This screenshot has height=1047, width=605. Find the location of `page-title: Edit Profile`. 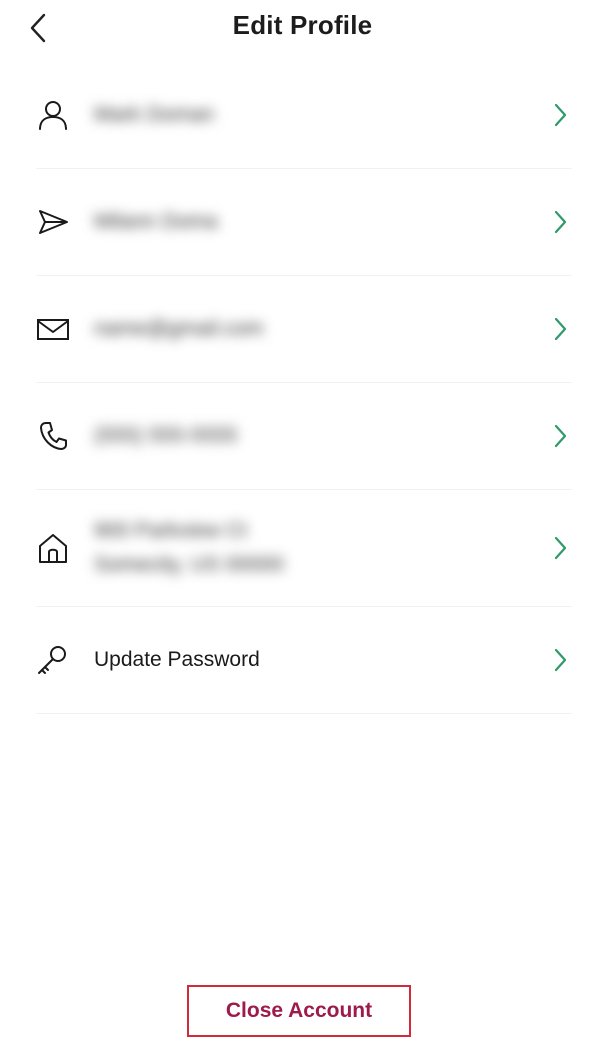

page-title: Edit Profile is located at coordinates (302, 25).